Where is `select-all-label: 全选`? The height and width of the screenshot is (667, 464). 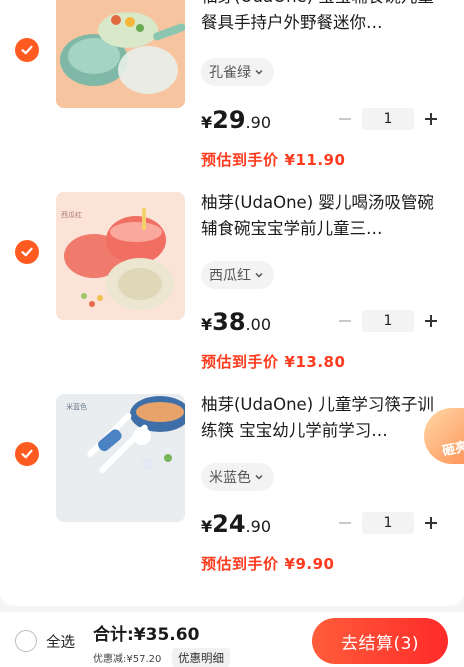
select-all-label: 全选 is located at coordinates (60, 641).